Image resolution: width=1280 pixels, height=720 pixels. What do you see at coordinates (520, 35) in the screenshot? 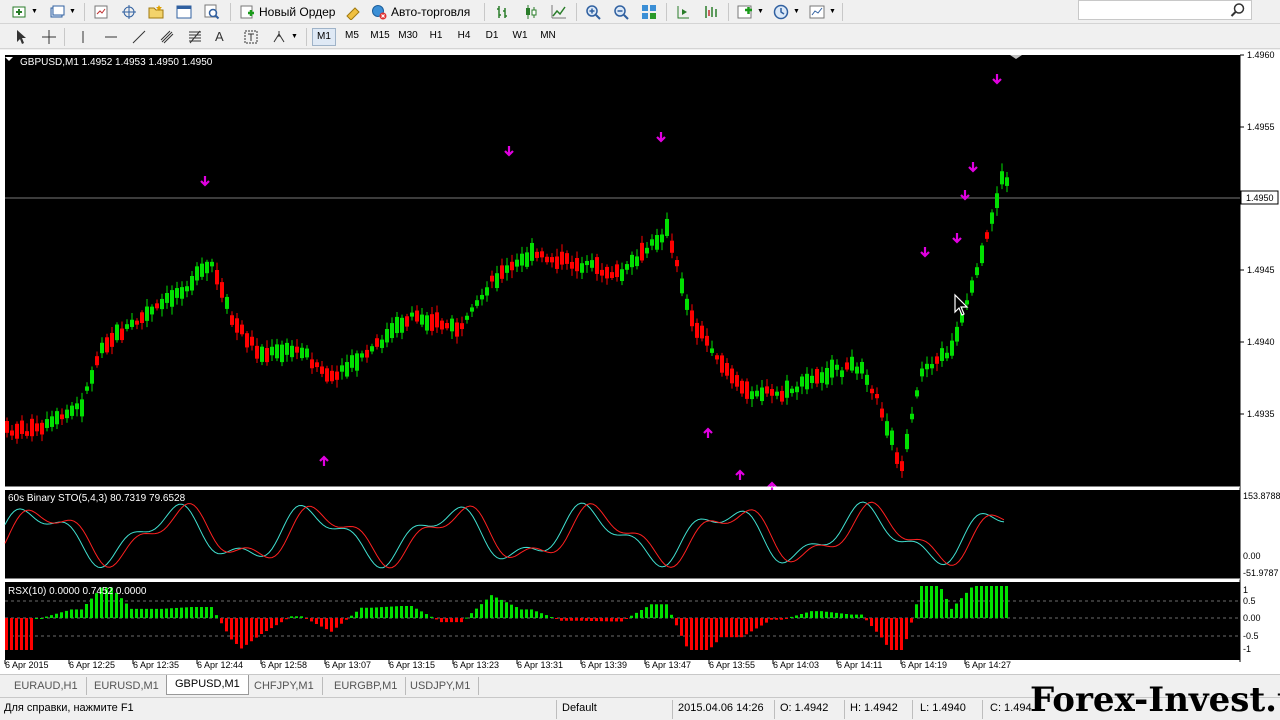
I see `timeframe-w1-button: W1` at bounding box center [520, 35].